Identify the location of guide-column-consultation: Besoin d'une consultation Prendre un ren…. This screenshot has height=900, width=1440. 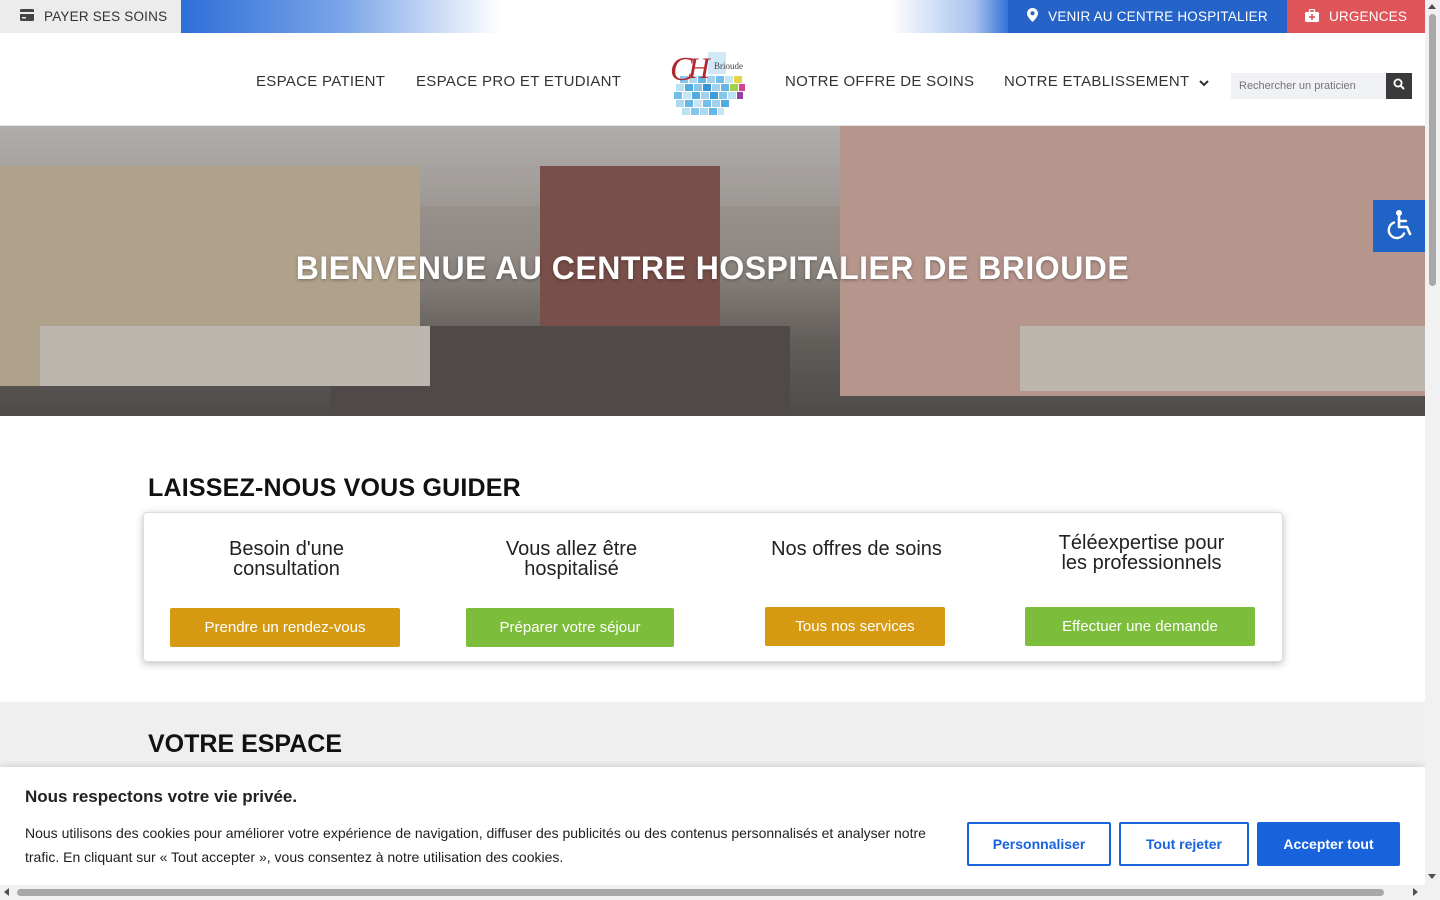
(286, 588).